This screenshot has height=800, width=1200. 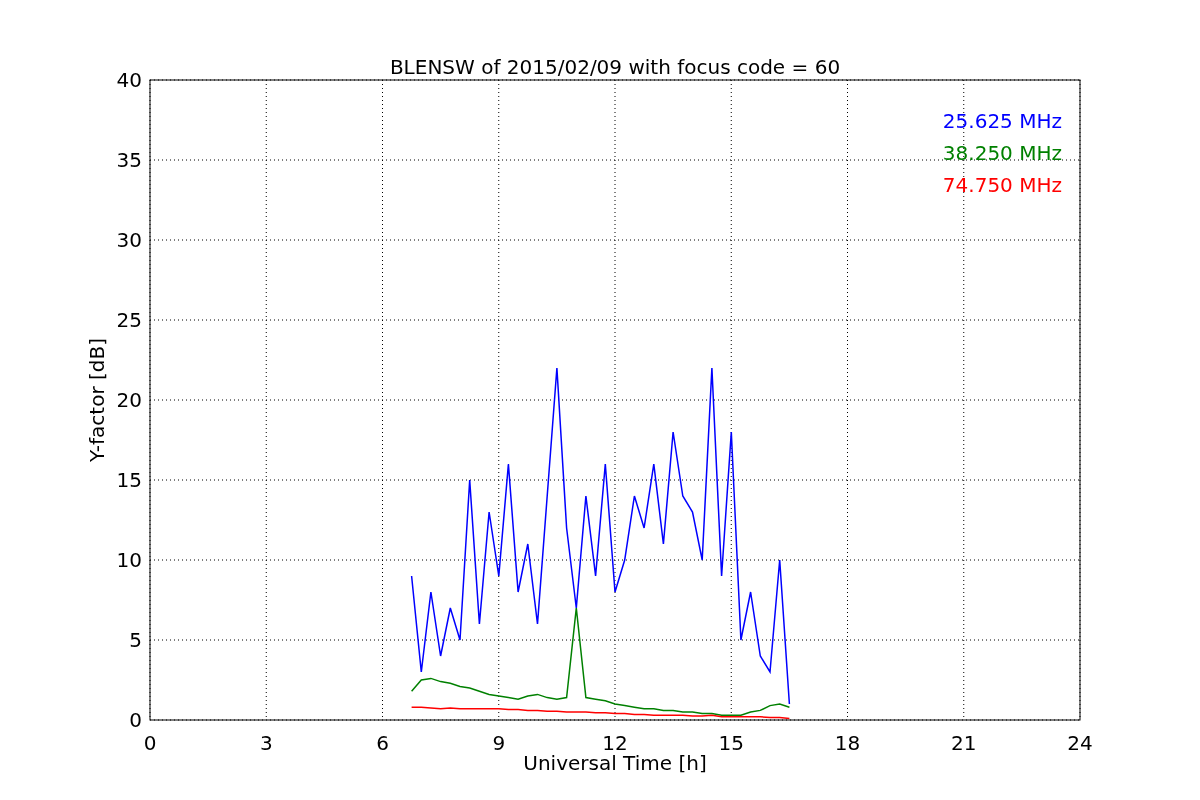 What do you see at coordinates (1002, 153) in the screenshot?
I see `legend-label: 38.250 MHz` at bounding box center [1002, 153].